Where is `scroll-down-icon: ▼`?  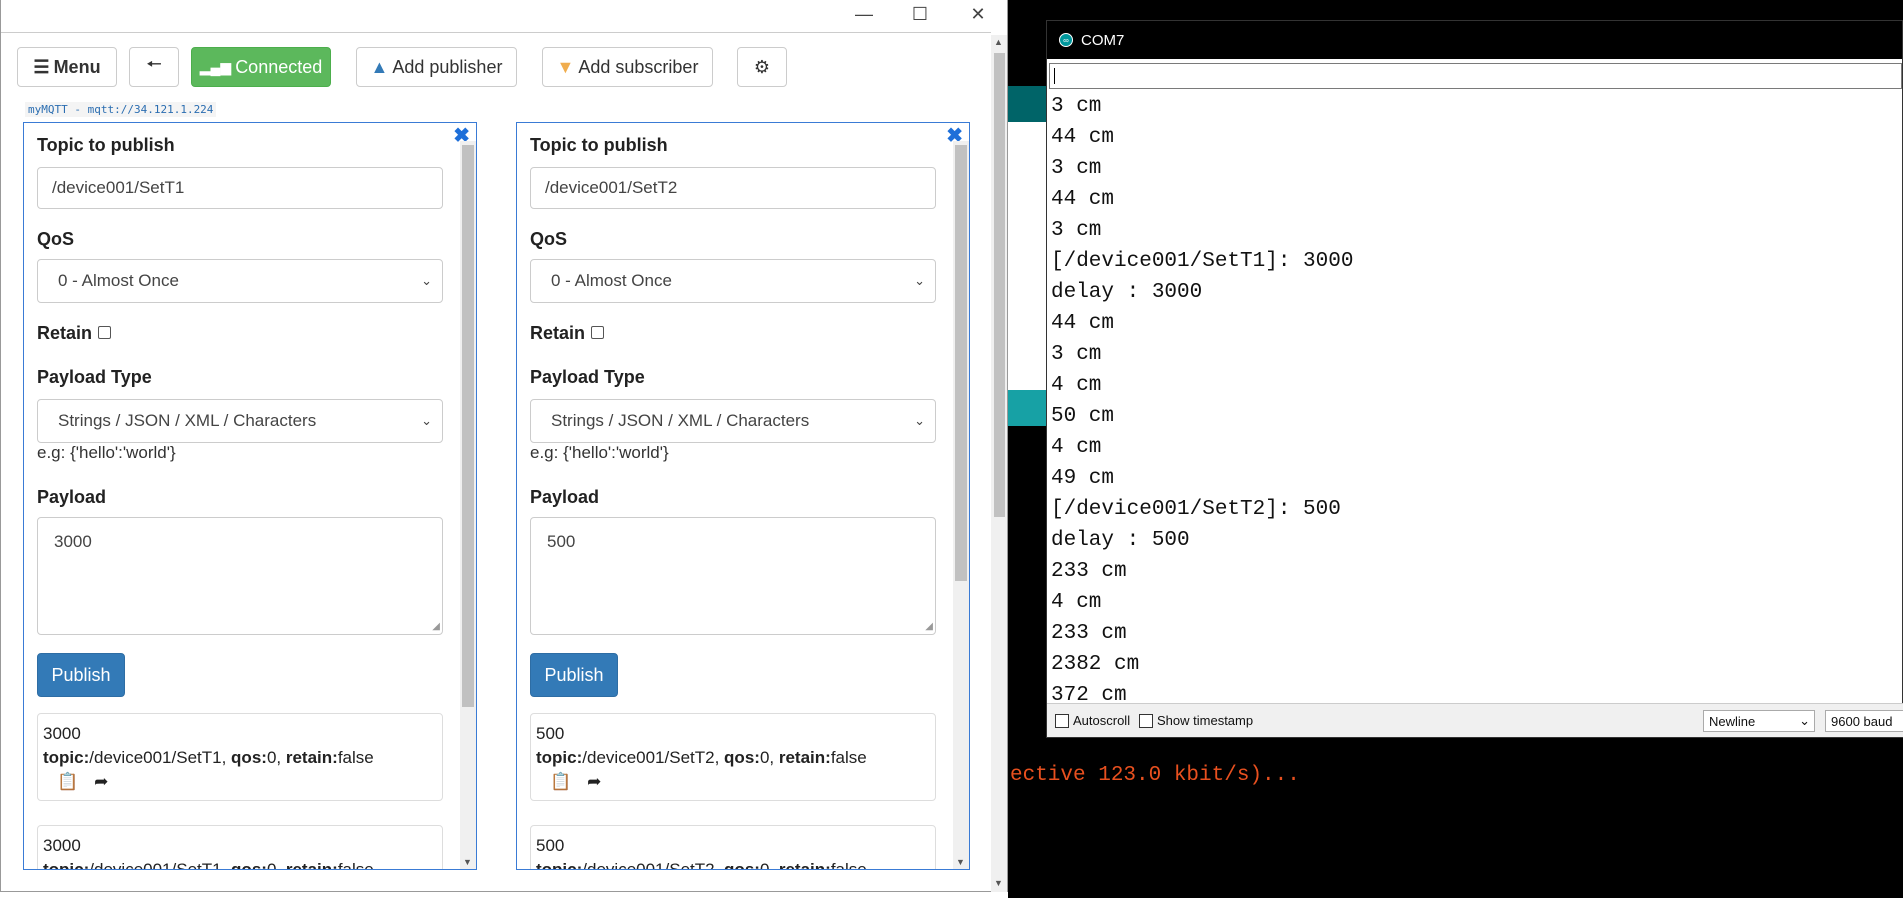 scroll-down-icon: ▼ is located at coordinates (998, 883).